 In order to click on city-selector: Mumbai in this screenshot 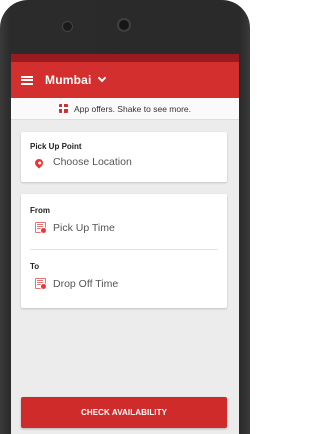, I will do `click(75, 80)`.